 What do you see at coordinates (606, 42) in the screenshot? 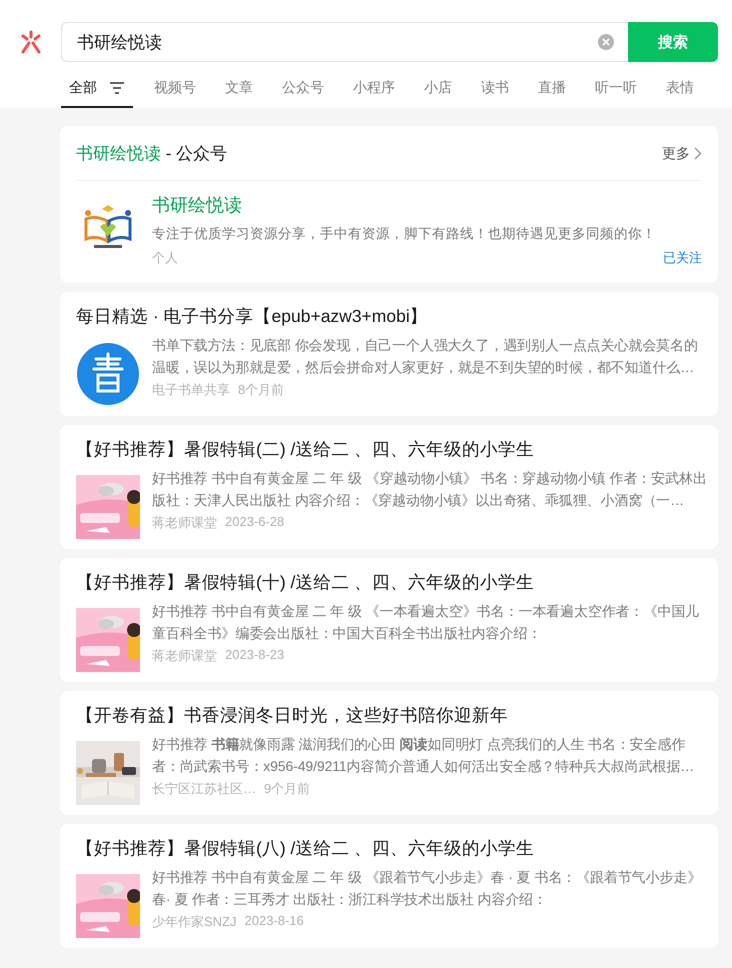
I see `clear-icon` at bounding box center [606, 42].